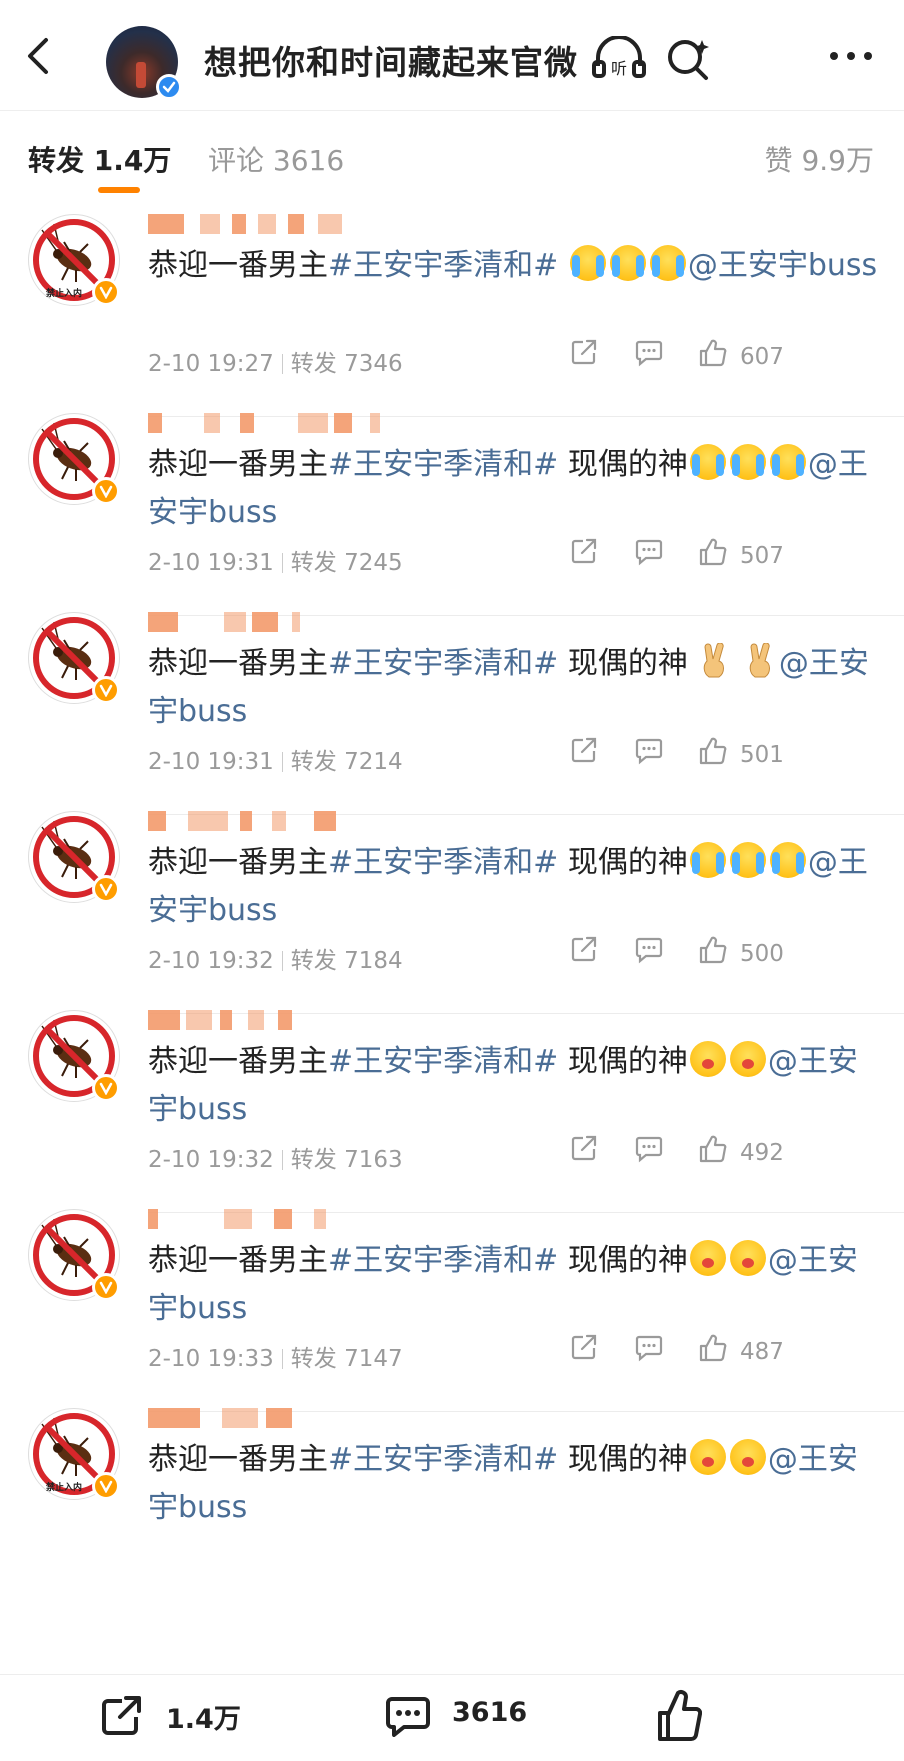  What do you see at coordinates (99, 159) in the screenshot?
I see `tab-repost: 转发 1.4万` at bounding box center [99, 159].